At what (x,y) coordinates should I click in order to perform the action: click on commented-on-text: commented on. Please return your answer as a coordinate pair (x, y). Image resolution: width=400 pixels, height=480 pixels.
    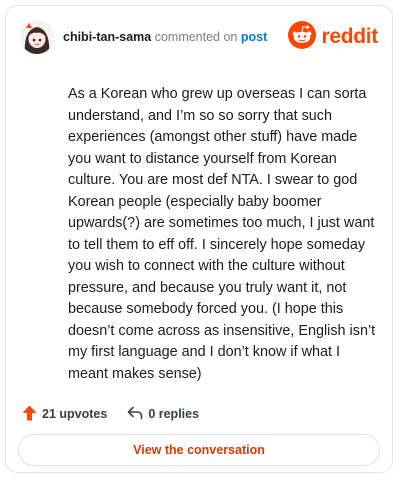
    Looking at the image, I should click on (196, 37).